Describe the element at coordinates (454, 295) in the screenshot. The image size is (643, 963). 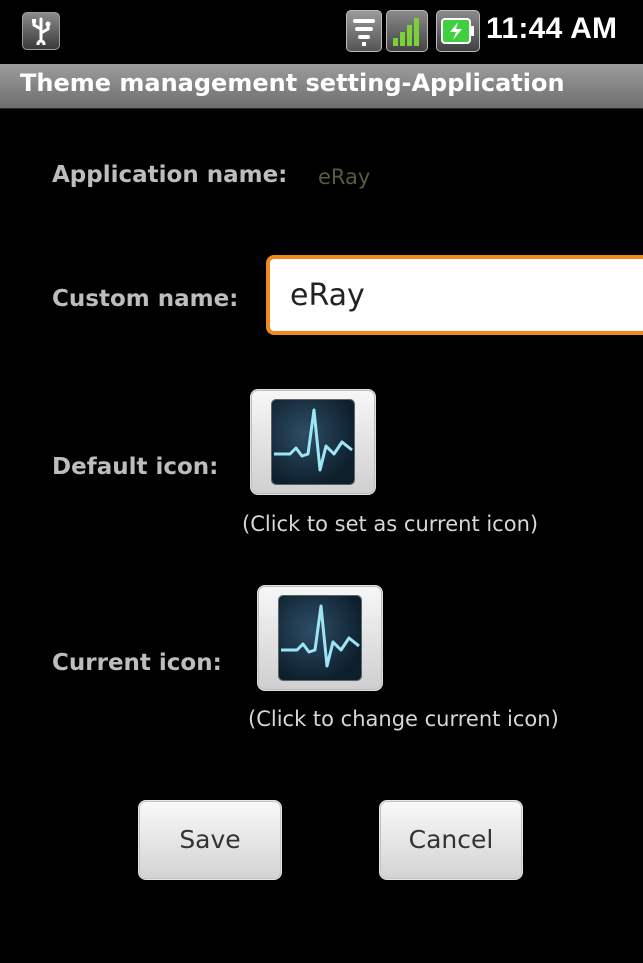
I see `custom-name-input` at that location.